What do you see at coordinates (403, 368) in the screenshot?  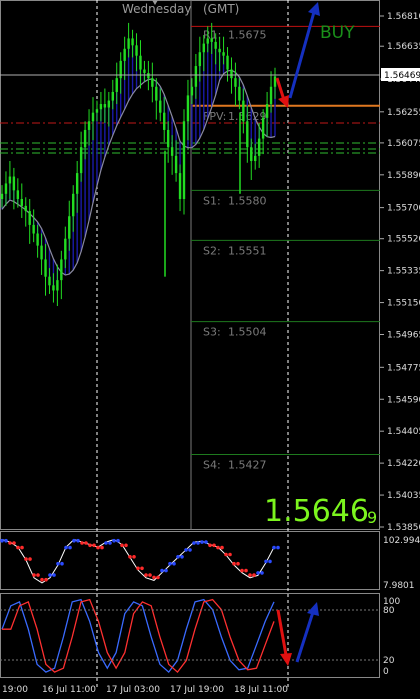 I see `price-tick-label: 1.54775` at bounding box center [403, 368].